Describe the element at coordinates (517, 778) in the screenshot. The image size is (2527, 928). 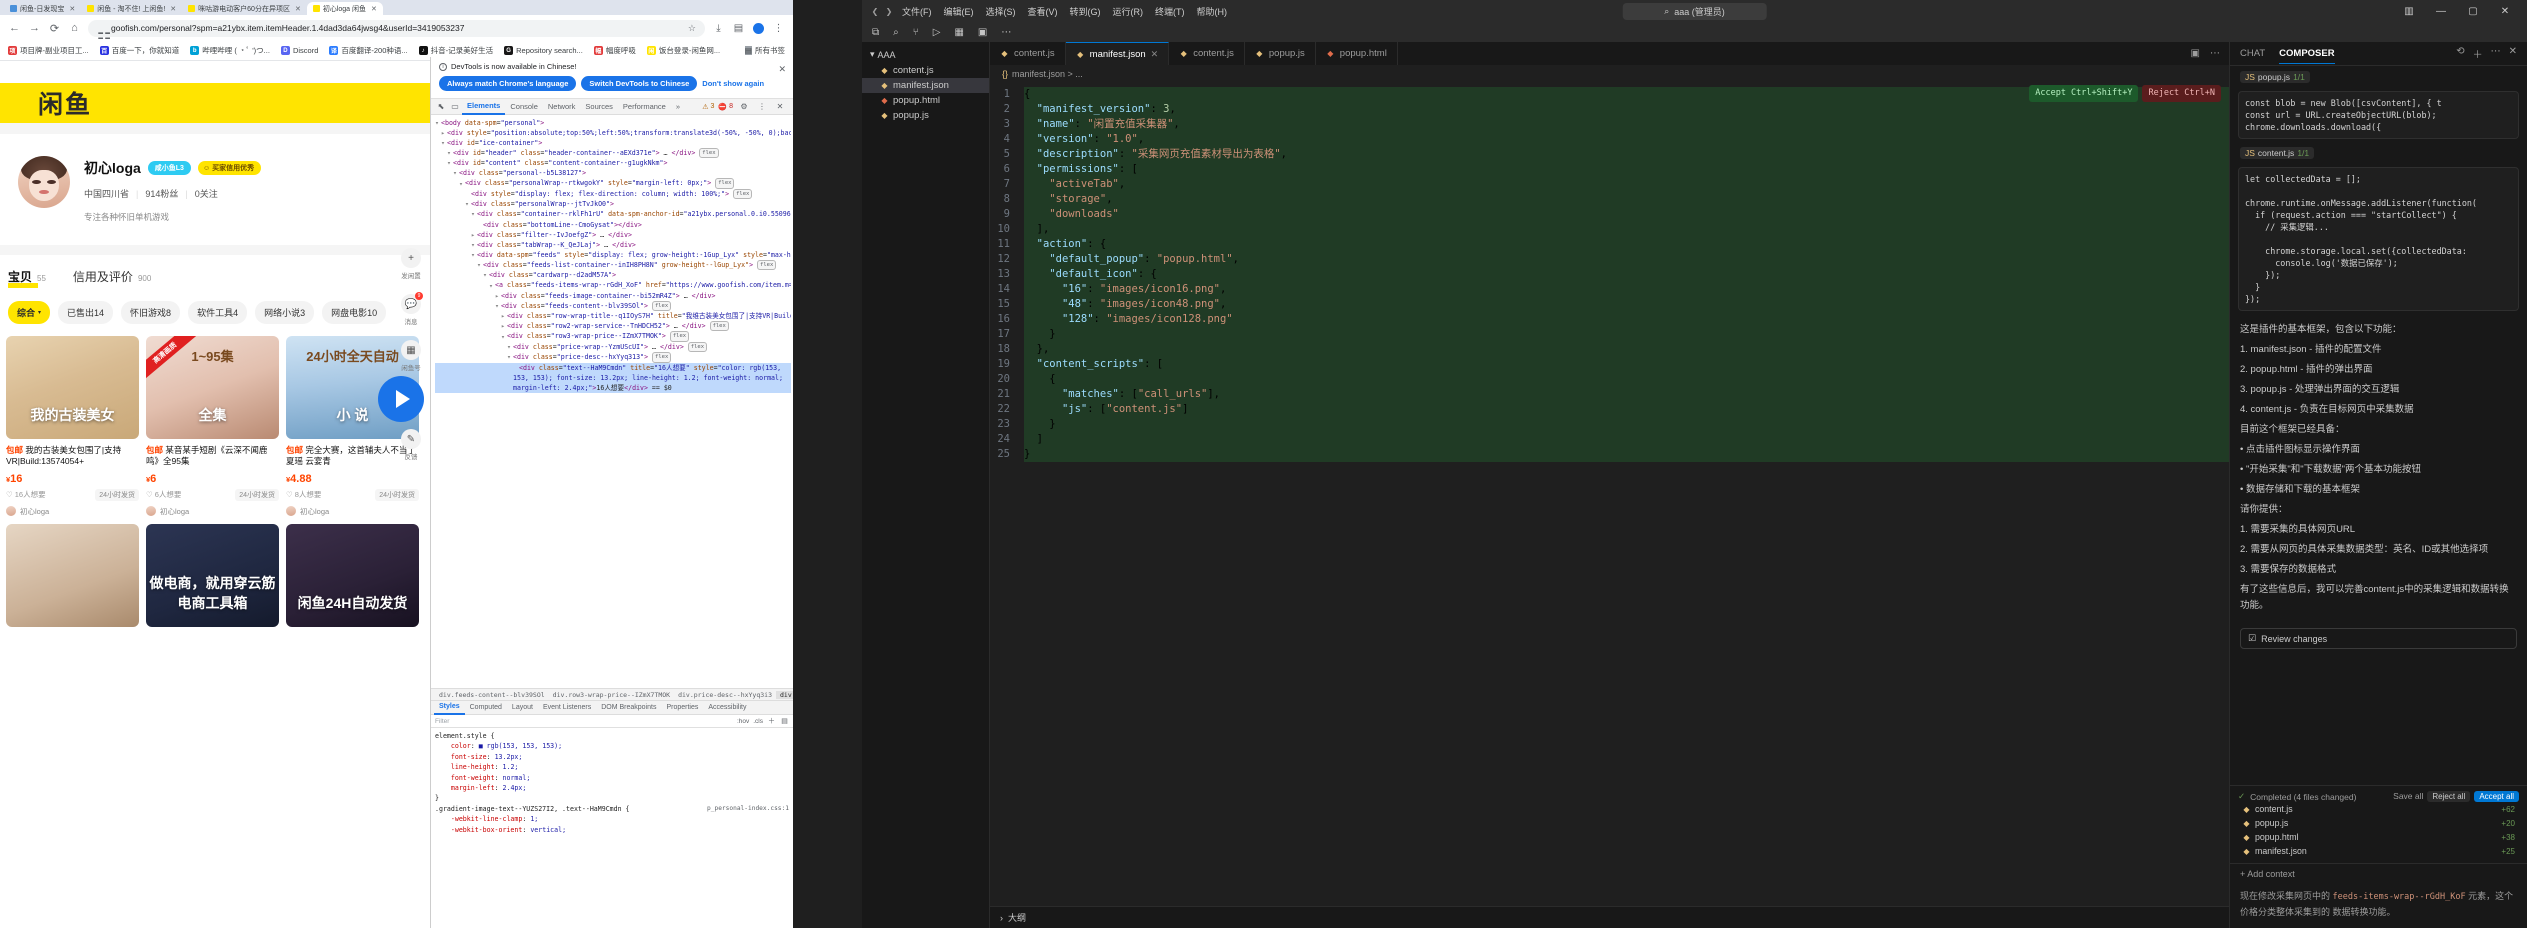
I see `css-value: normal;` at that location.